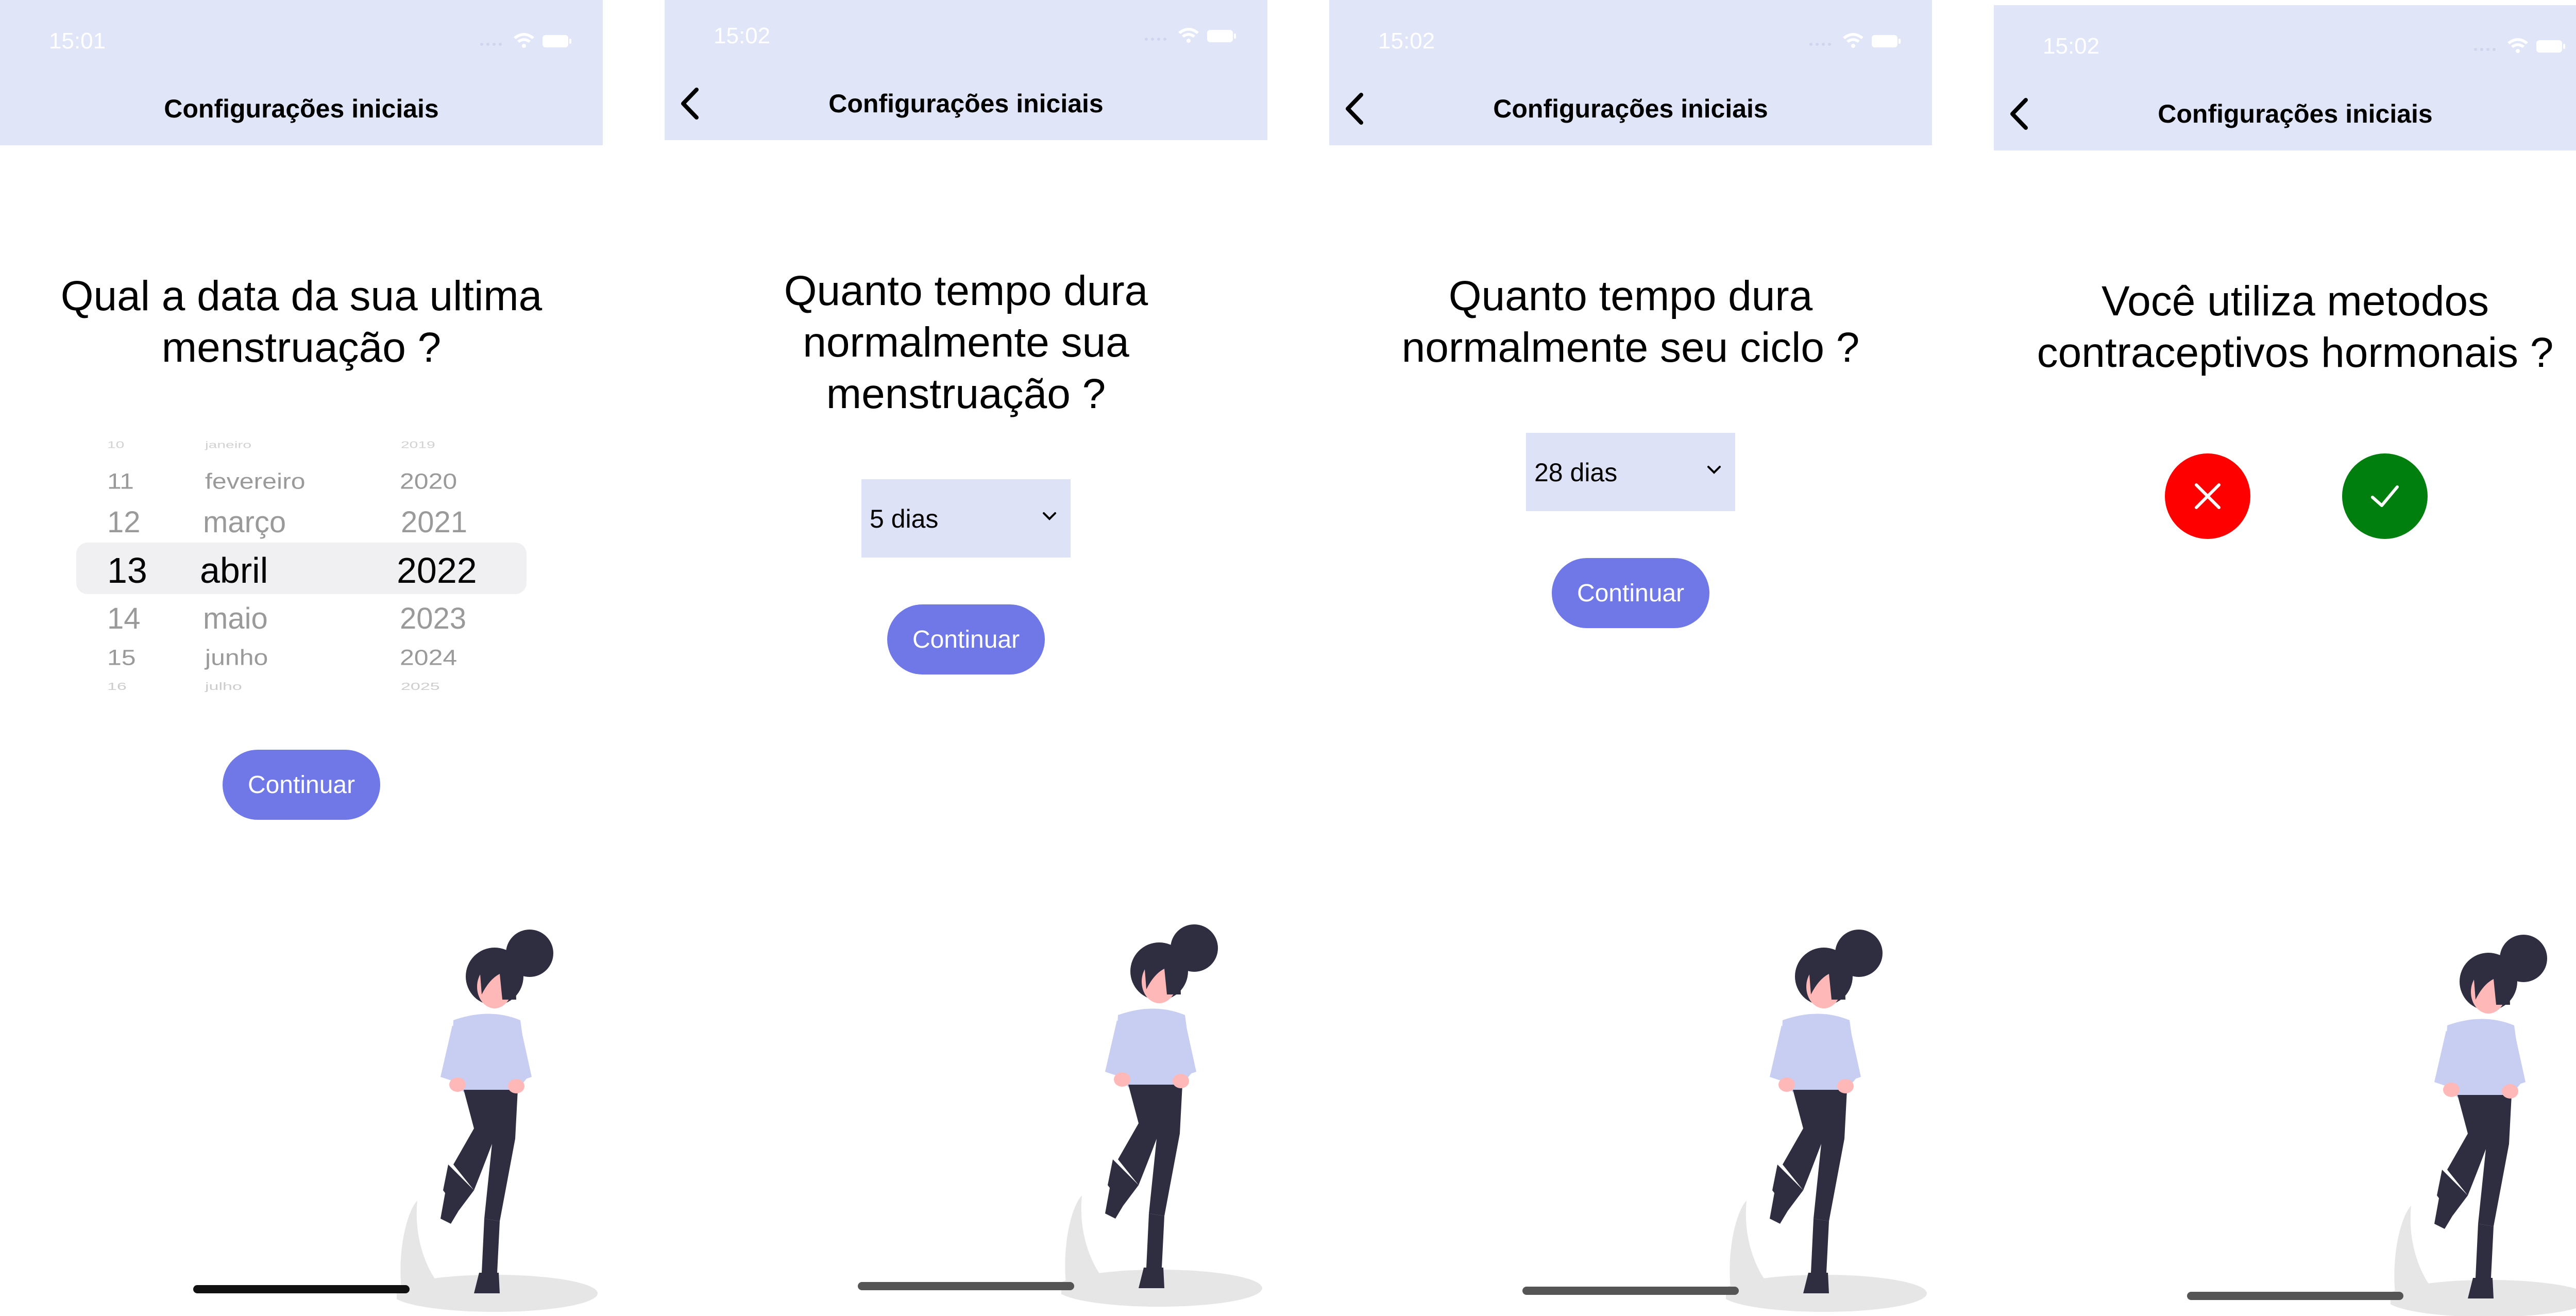  What do you see at coordinates (235, 618) in the screenshot?
I see `picker-month-option: maio` at bounding box center [235, 618].